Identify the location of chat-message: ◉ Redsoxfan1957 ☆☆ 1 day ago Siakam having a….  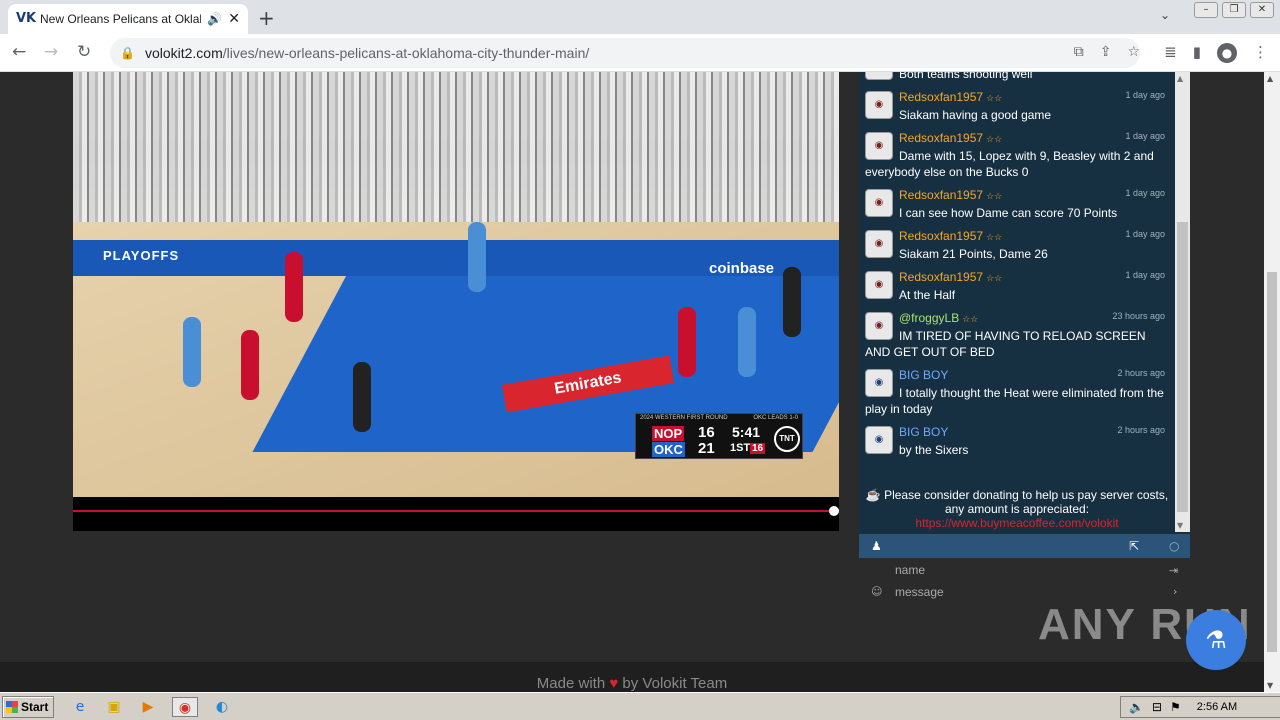
(1017, 106).